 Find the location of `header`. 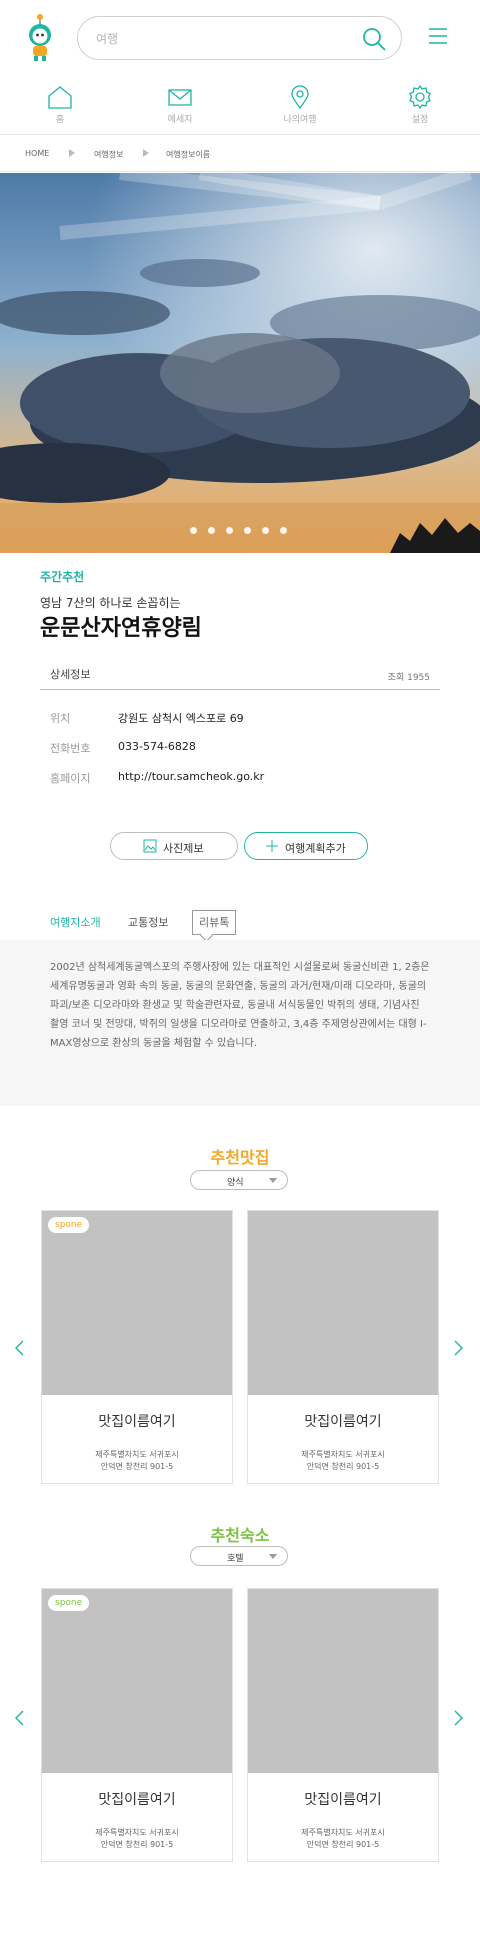

header is located at coordinates (240, 38).